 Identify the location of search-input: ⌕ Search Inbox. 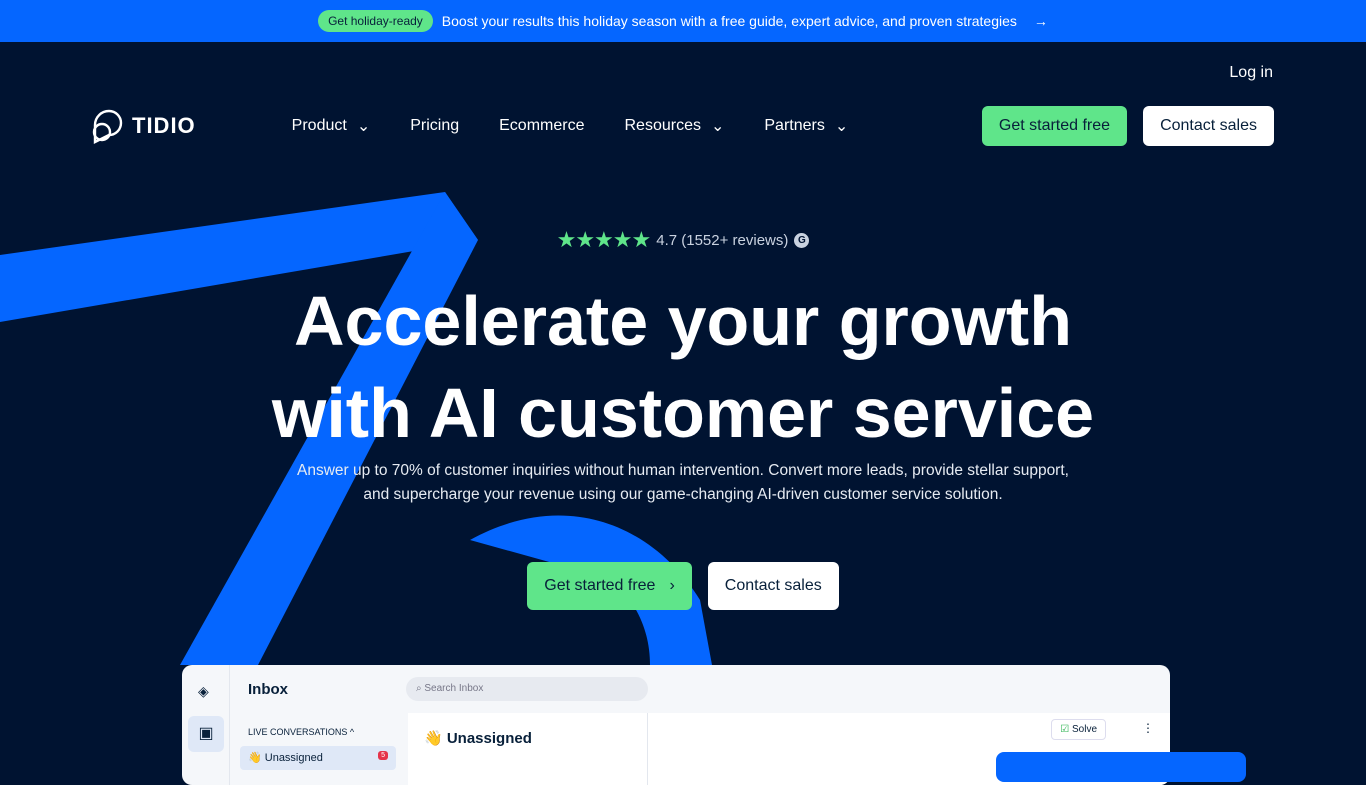
(527, 689).